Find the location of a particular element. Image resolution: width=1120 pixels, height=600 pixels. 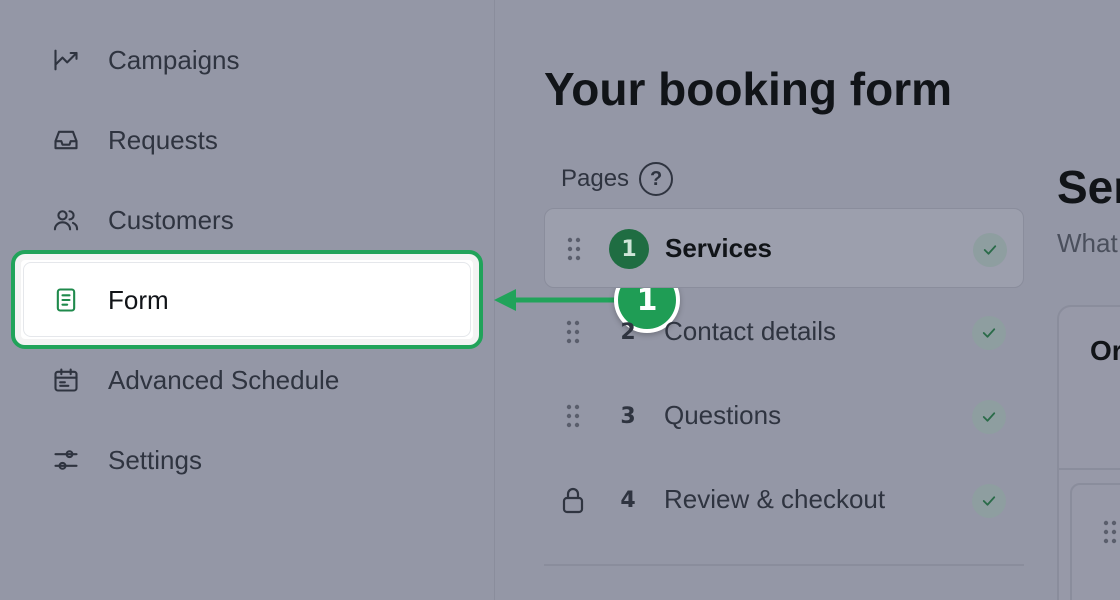

sidebar-item-label: Settings is located at coordinates (155, 459).